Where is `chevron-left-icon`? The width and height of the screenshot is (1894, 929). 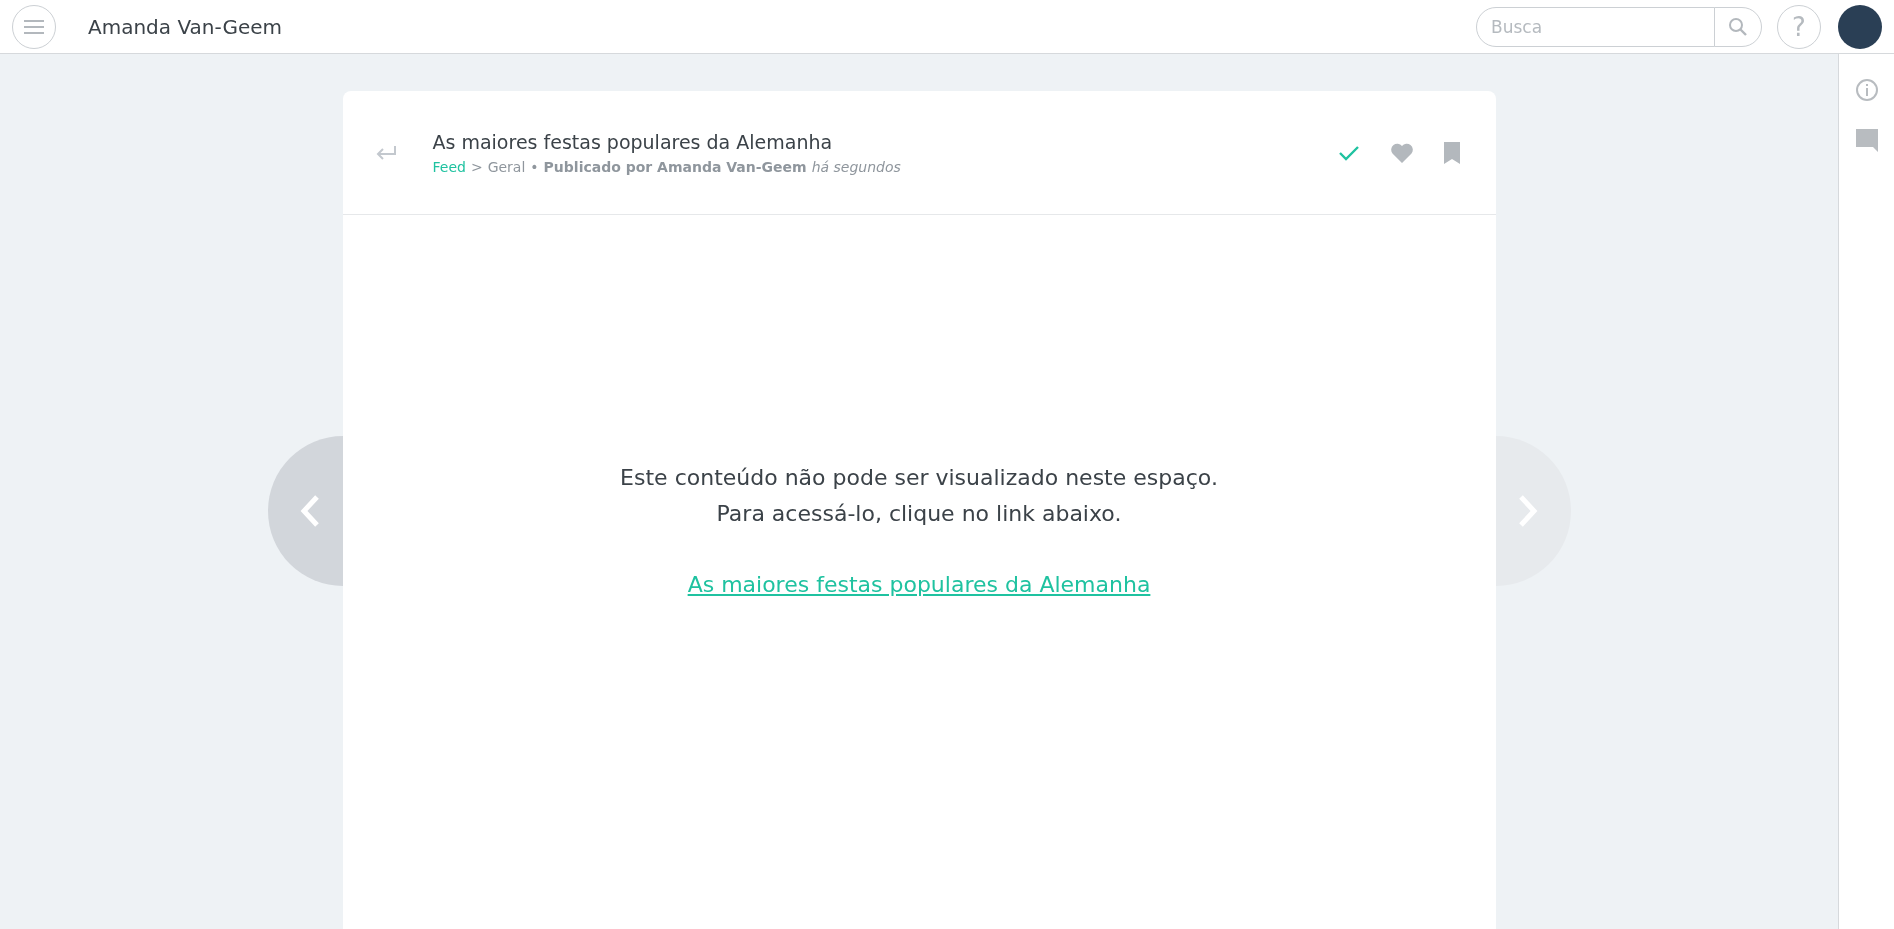 chevron-left-icon is located at coordinates (310, 511).